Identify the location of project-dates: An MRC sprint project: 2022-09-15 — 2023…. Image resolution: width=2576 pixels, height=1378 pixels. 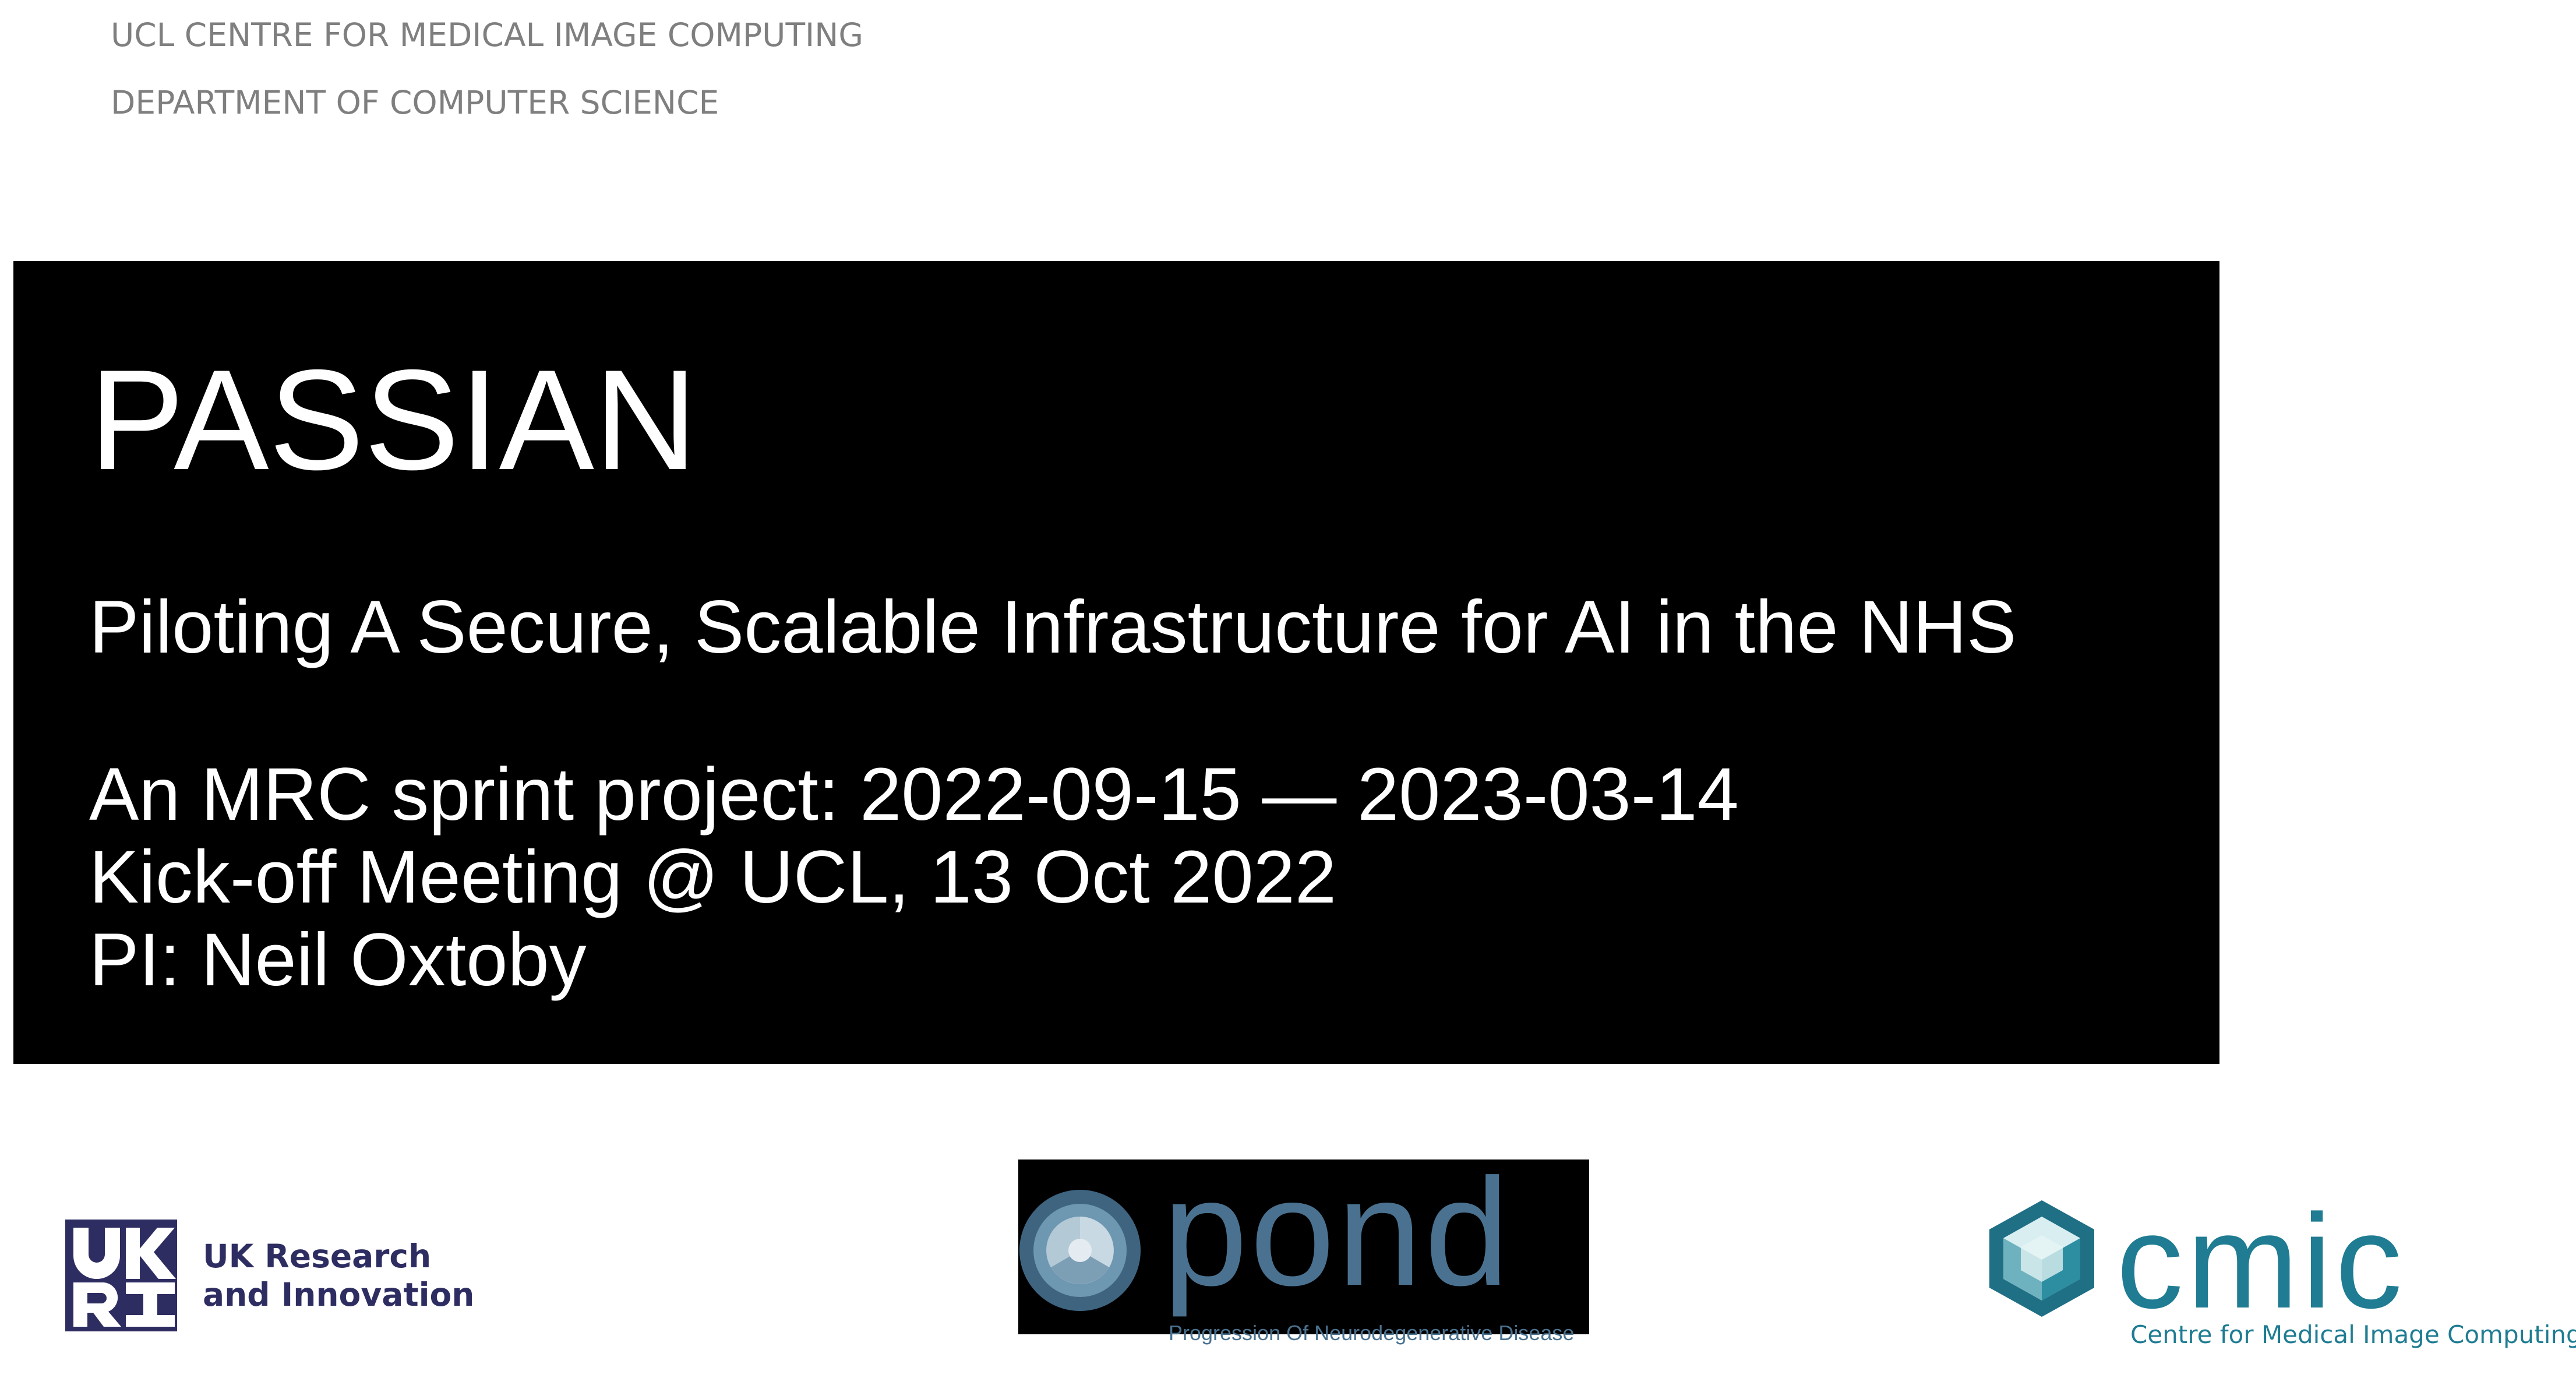
(914, 794).